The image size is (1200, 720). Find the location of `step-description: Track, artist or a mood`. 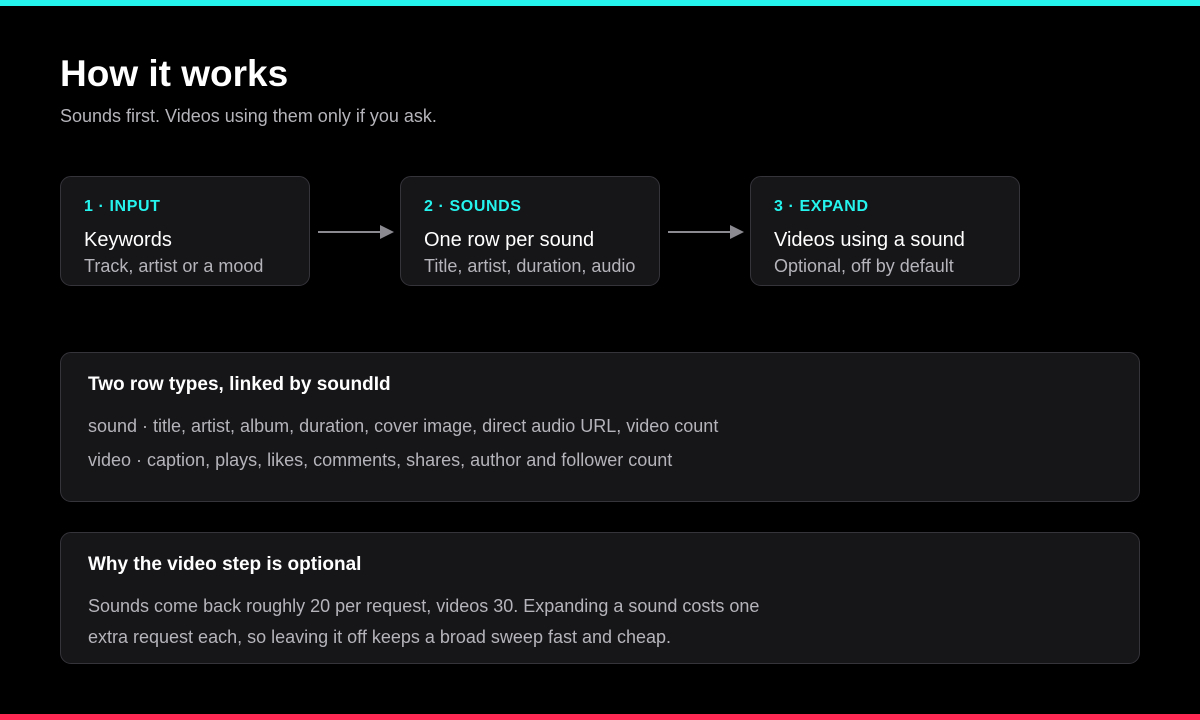

step-description: Track, artist or a mood is located at coordinates (174, 266).